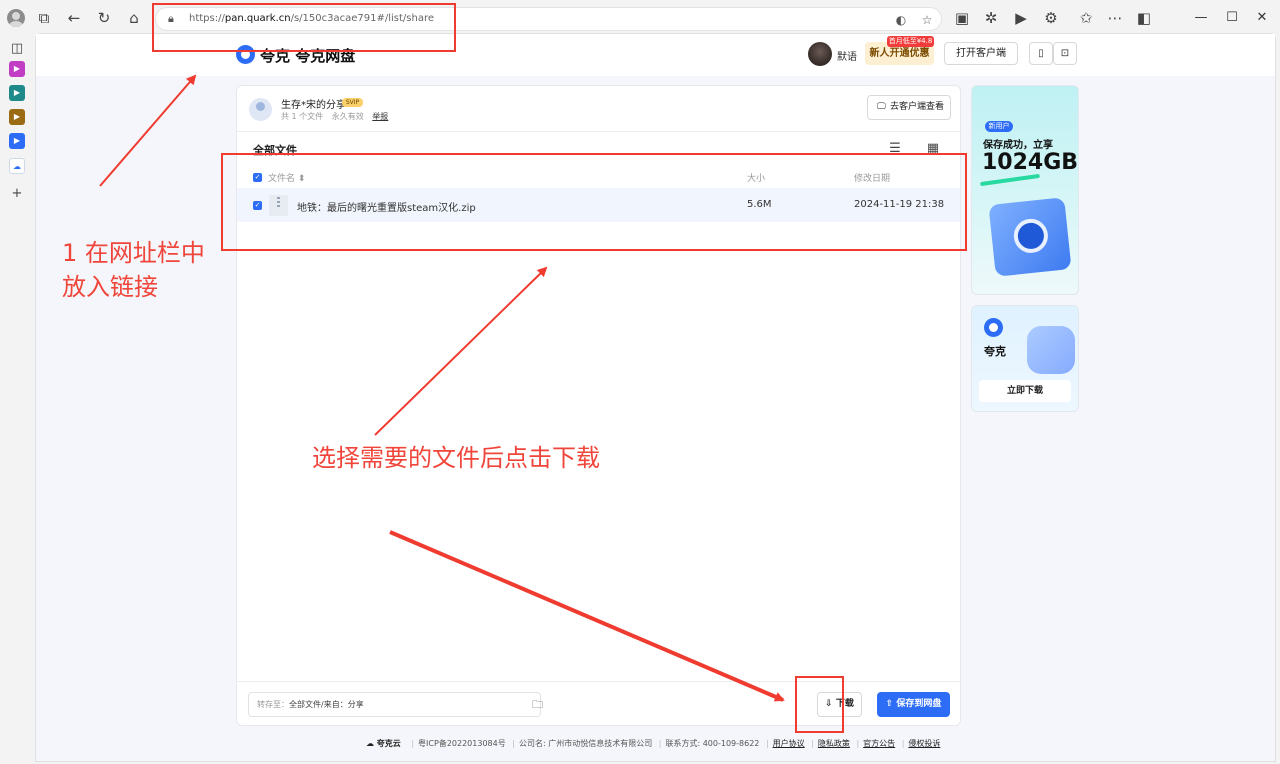  What do you see at coordinates (1051, 350) in the screenshot?
I see `app-illustration-icon` at bounding box center [1051, 350].